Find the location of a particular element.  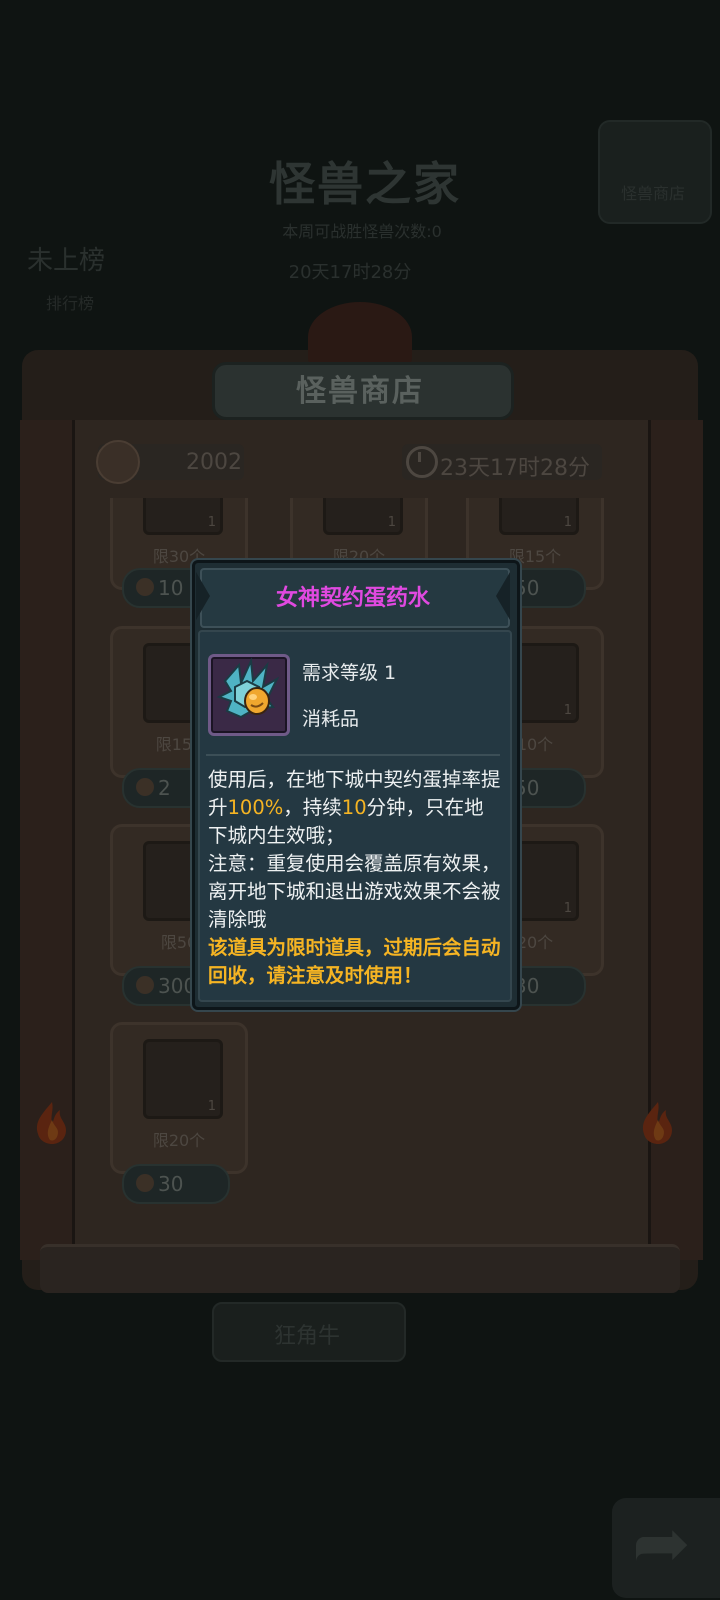

required-level: 需求等级 1 is located at coordinates (349, 673).